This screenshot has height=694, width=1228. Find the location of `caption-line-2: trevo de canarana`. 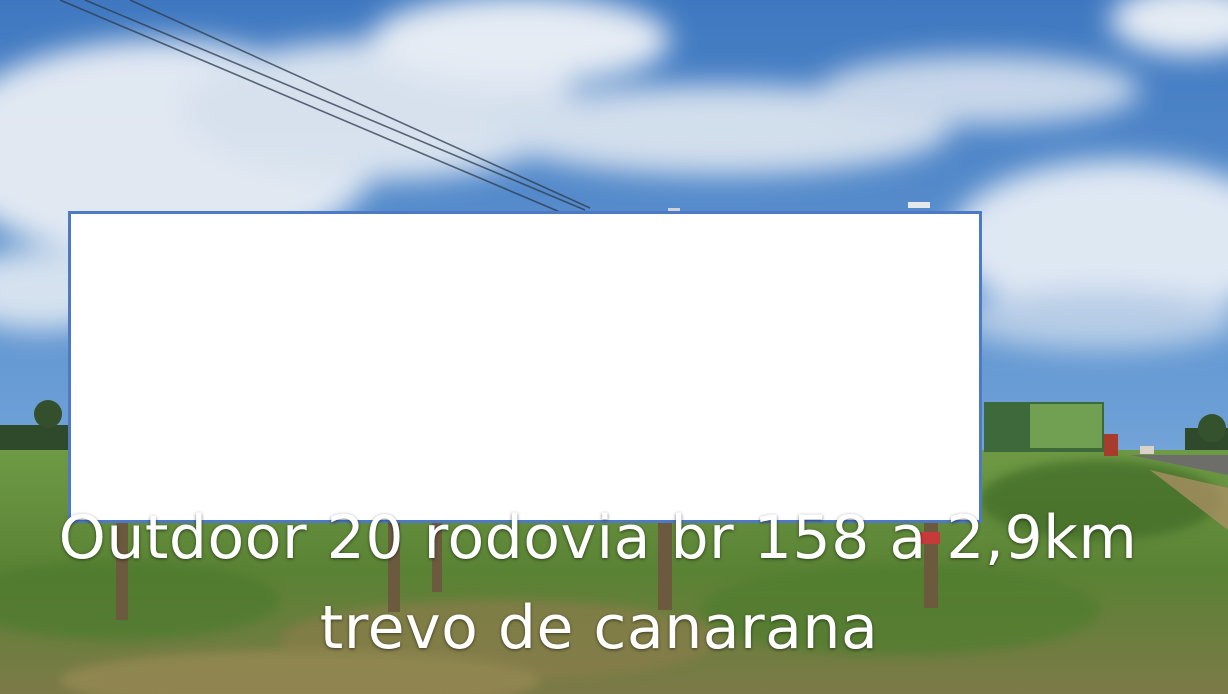

caption-line-2: trevo de canarana is located at coordinates (599, 628).